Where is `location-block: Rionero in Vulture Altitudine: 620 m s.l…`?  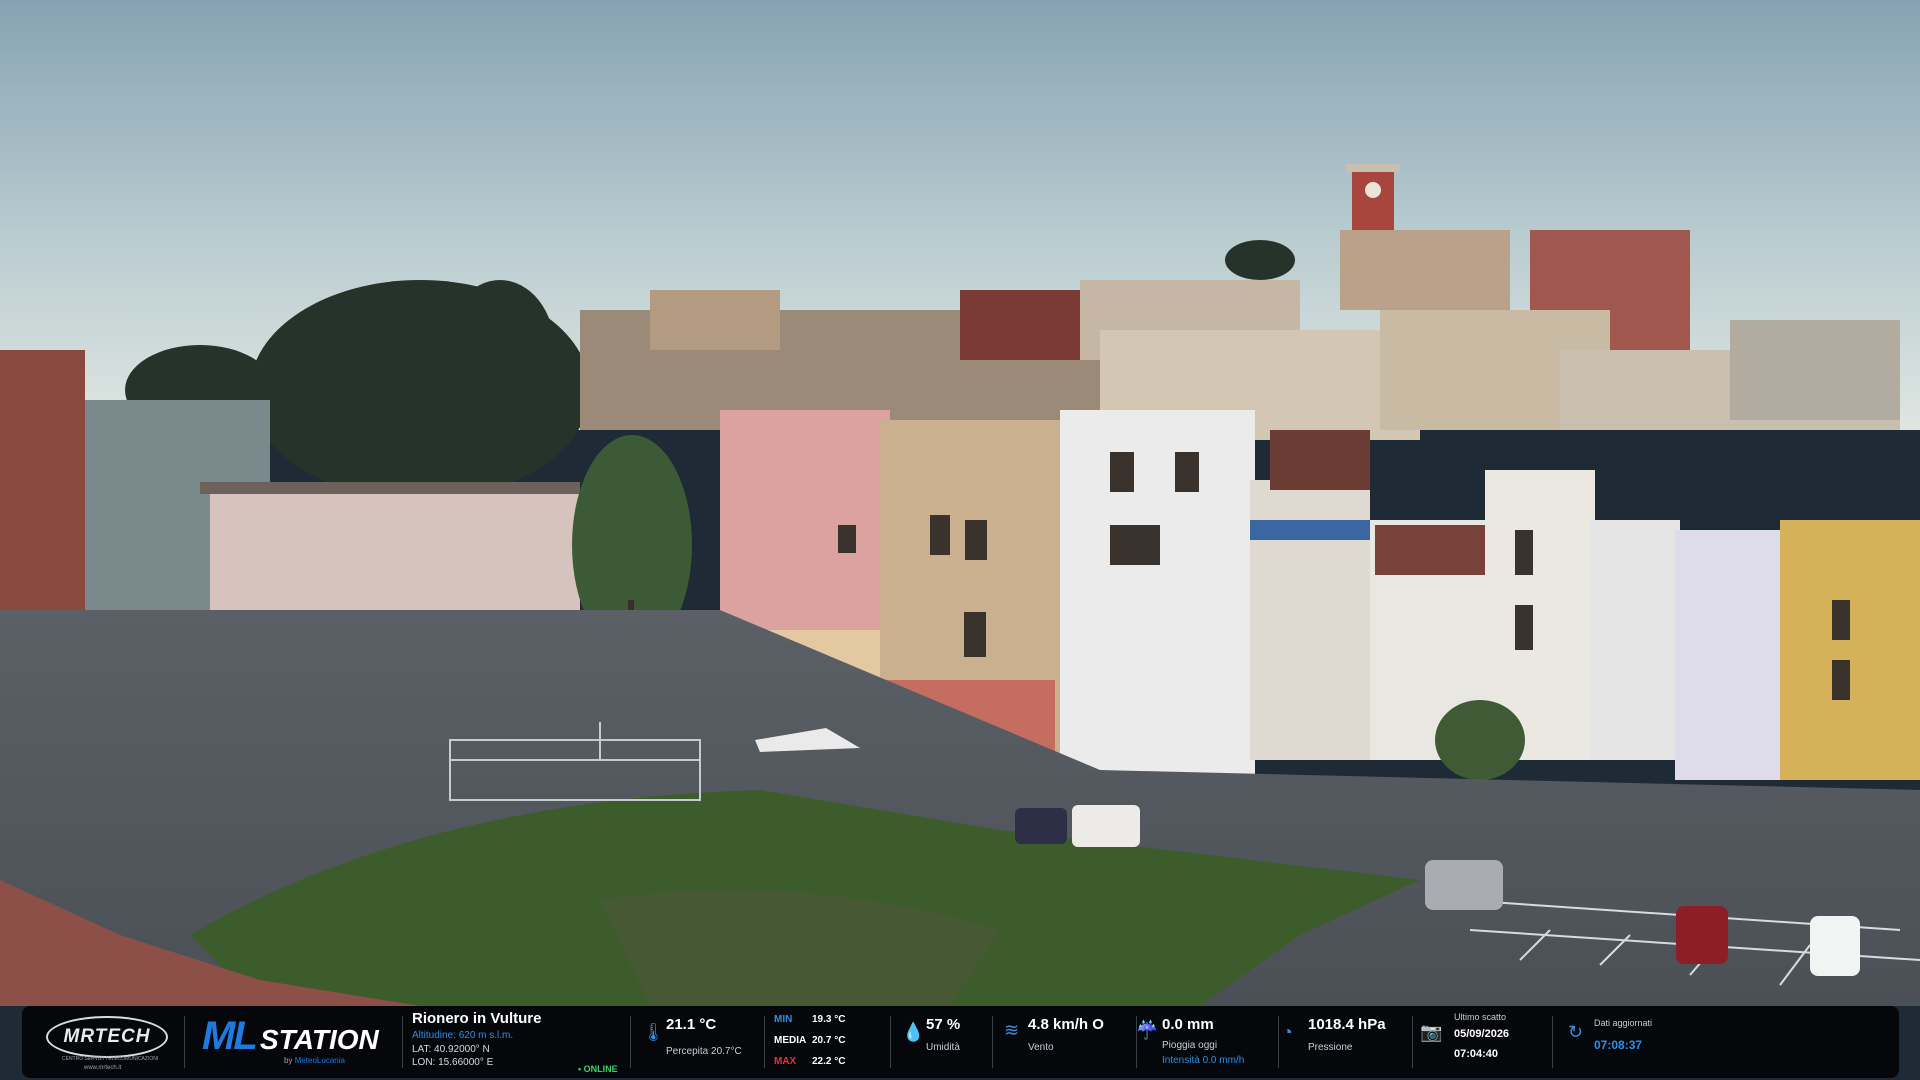 location-block: Rionero in Vulture Altitudine: 620 m s.l… is located at coordinates (532, 1042).